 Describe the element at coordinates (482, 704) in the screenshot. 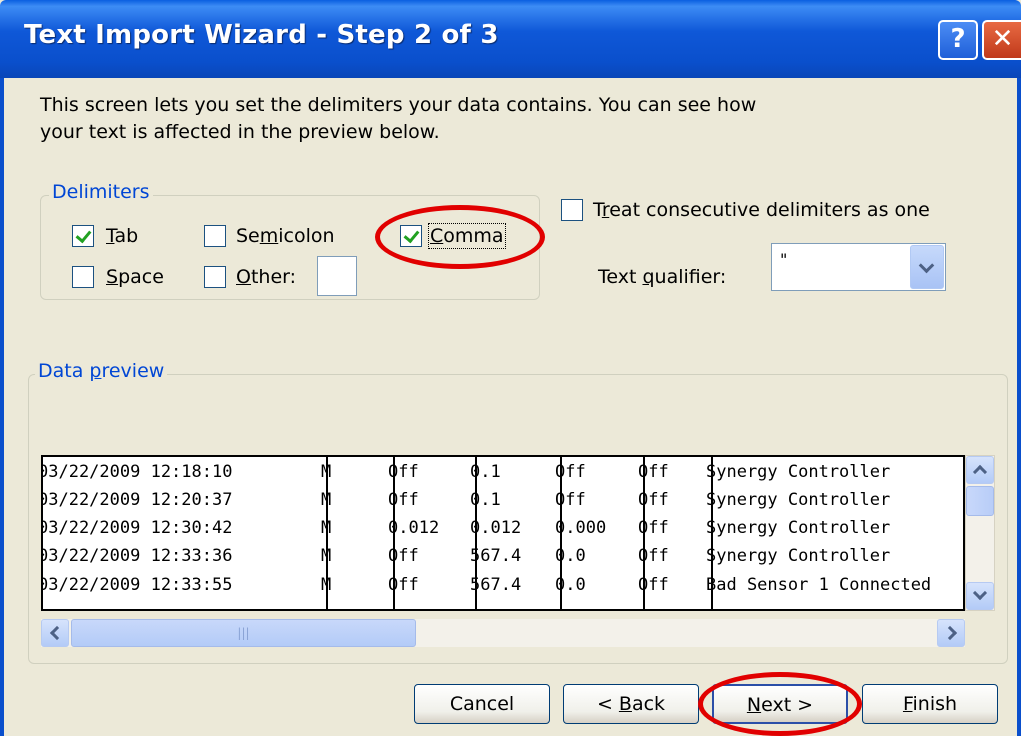

I see `cancel-button: Cancel` at that location.